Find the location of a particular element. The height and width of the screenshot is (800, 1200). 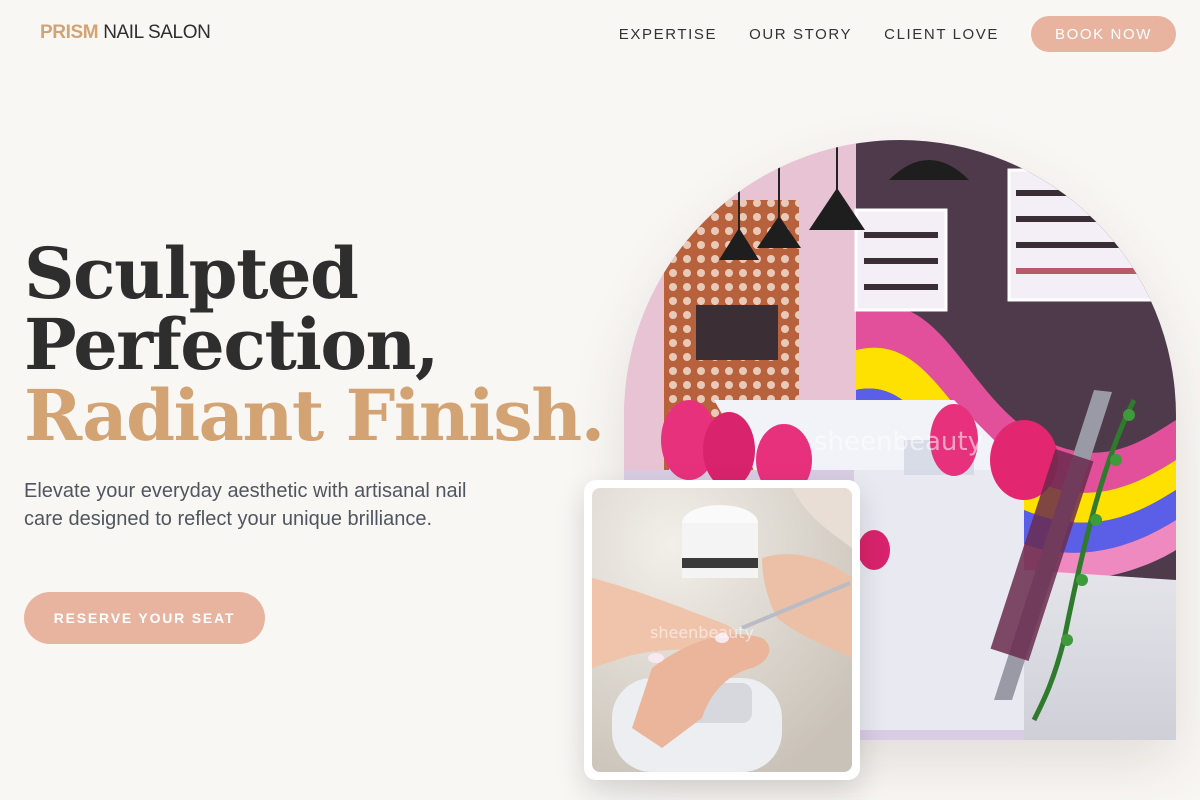

main-image-watermark: sheenbeauty is located at coordinates (898, 442).